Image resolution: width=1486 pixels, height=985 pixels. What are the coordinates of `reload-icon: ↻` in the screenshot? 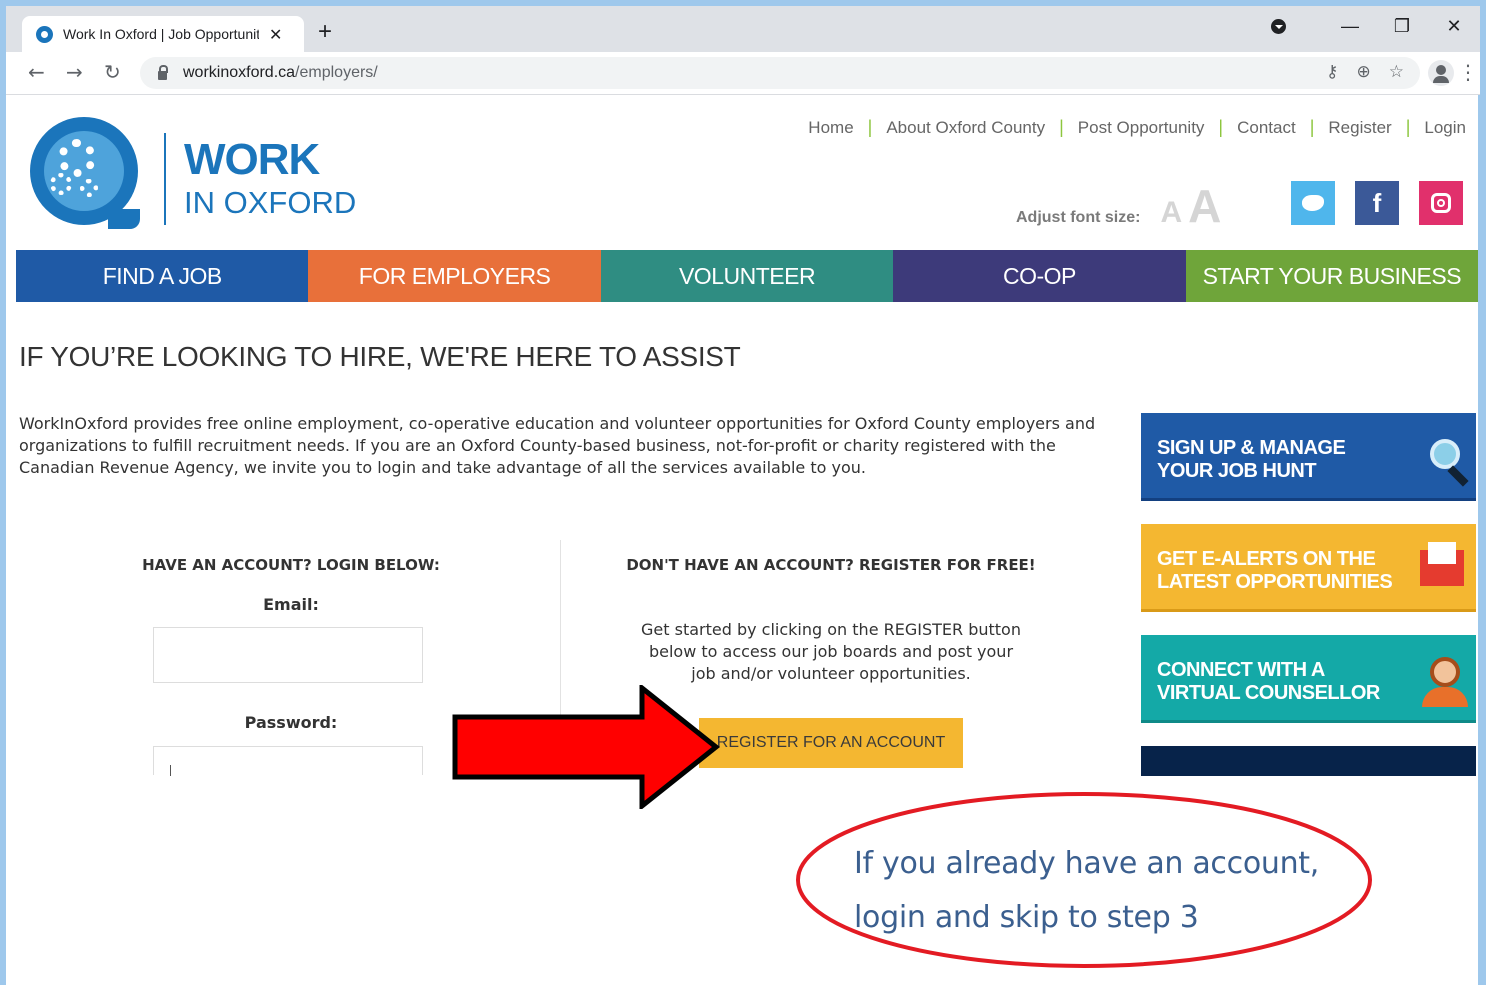 It's located at (112, 72).